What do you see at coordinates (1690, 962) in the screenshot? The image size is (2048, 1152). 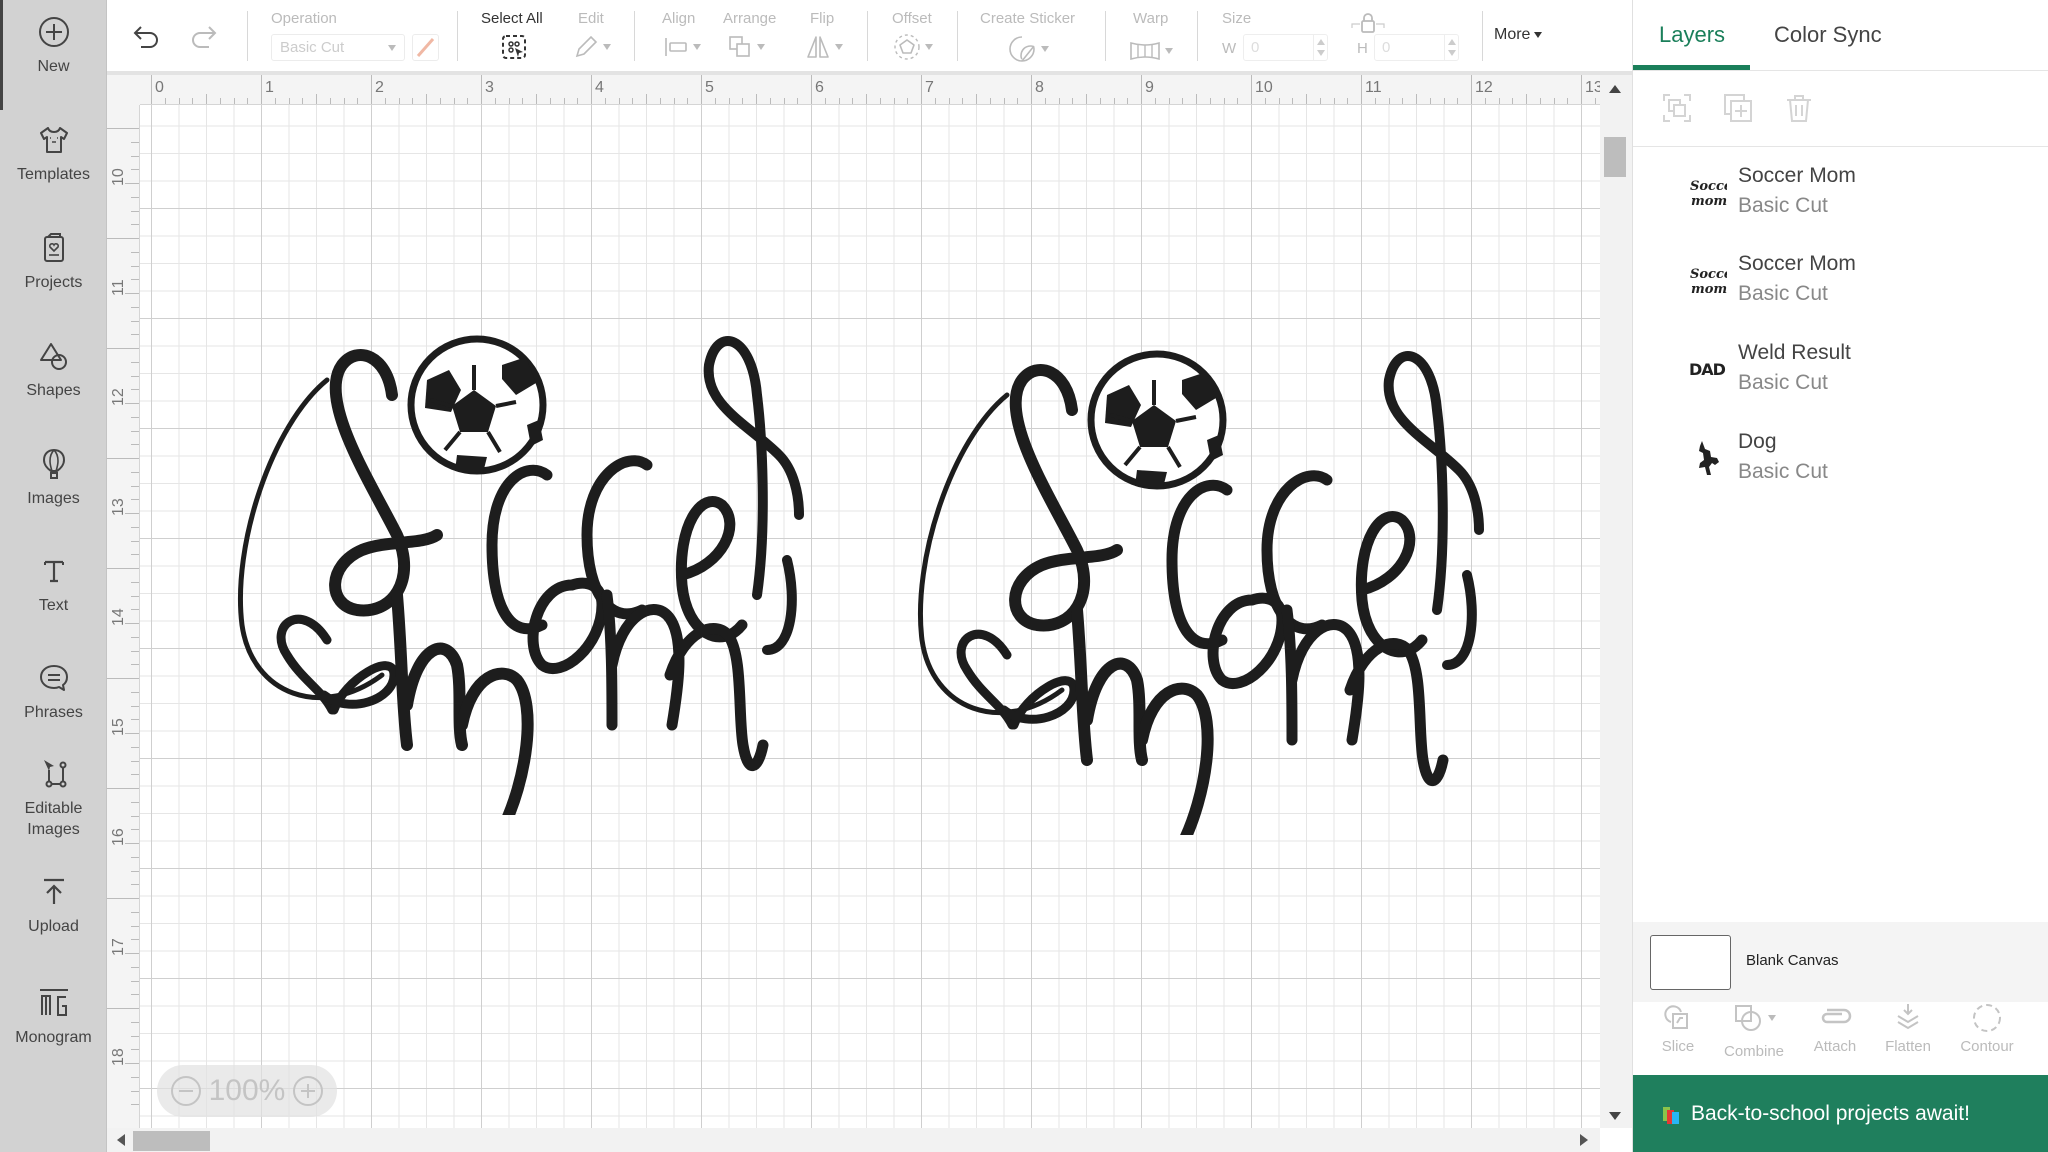 I see `canvas-color-swatch` at bounding box center [1690, 962].